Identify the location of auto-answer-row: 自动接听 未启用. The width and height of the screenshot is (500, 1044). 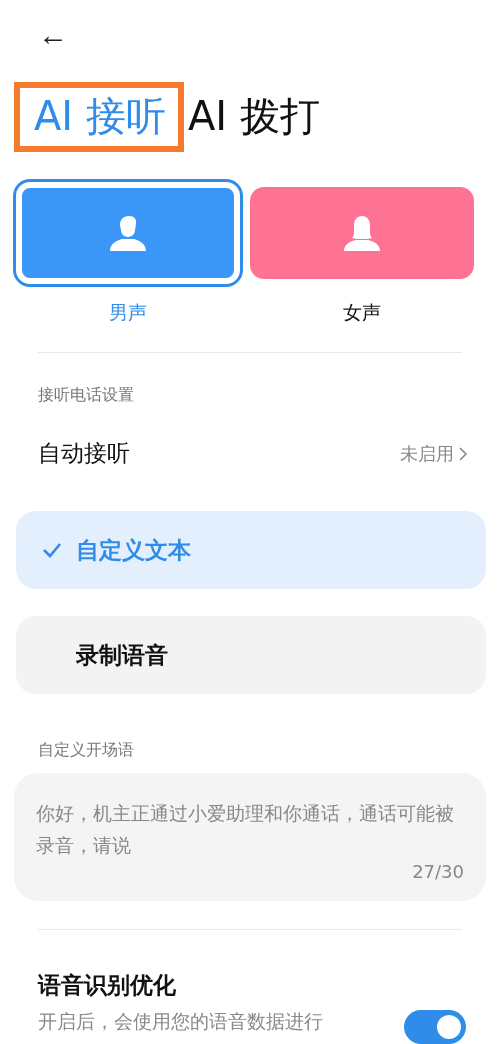
(250, 454).